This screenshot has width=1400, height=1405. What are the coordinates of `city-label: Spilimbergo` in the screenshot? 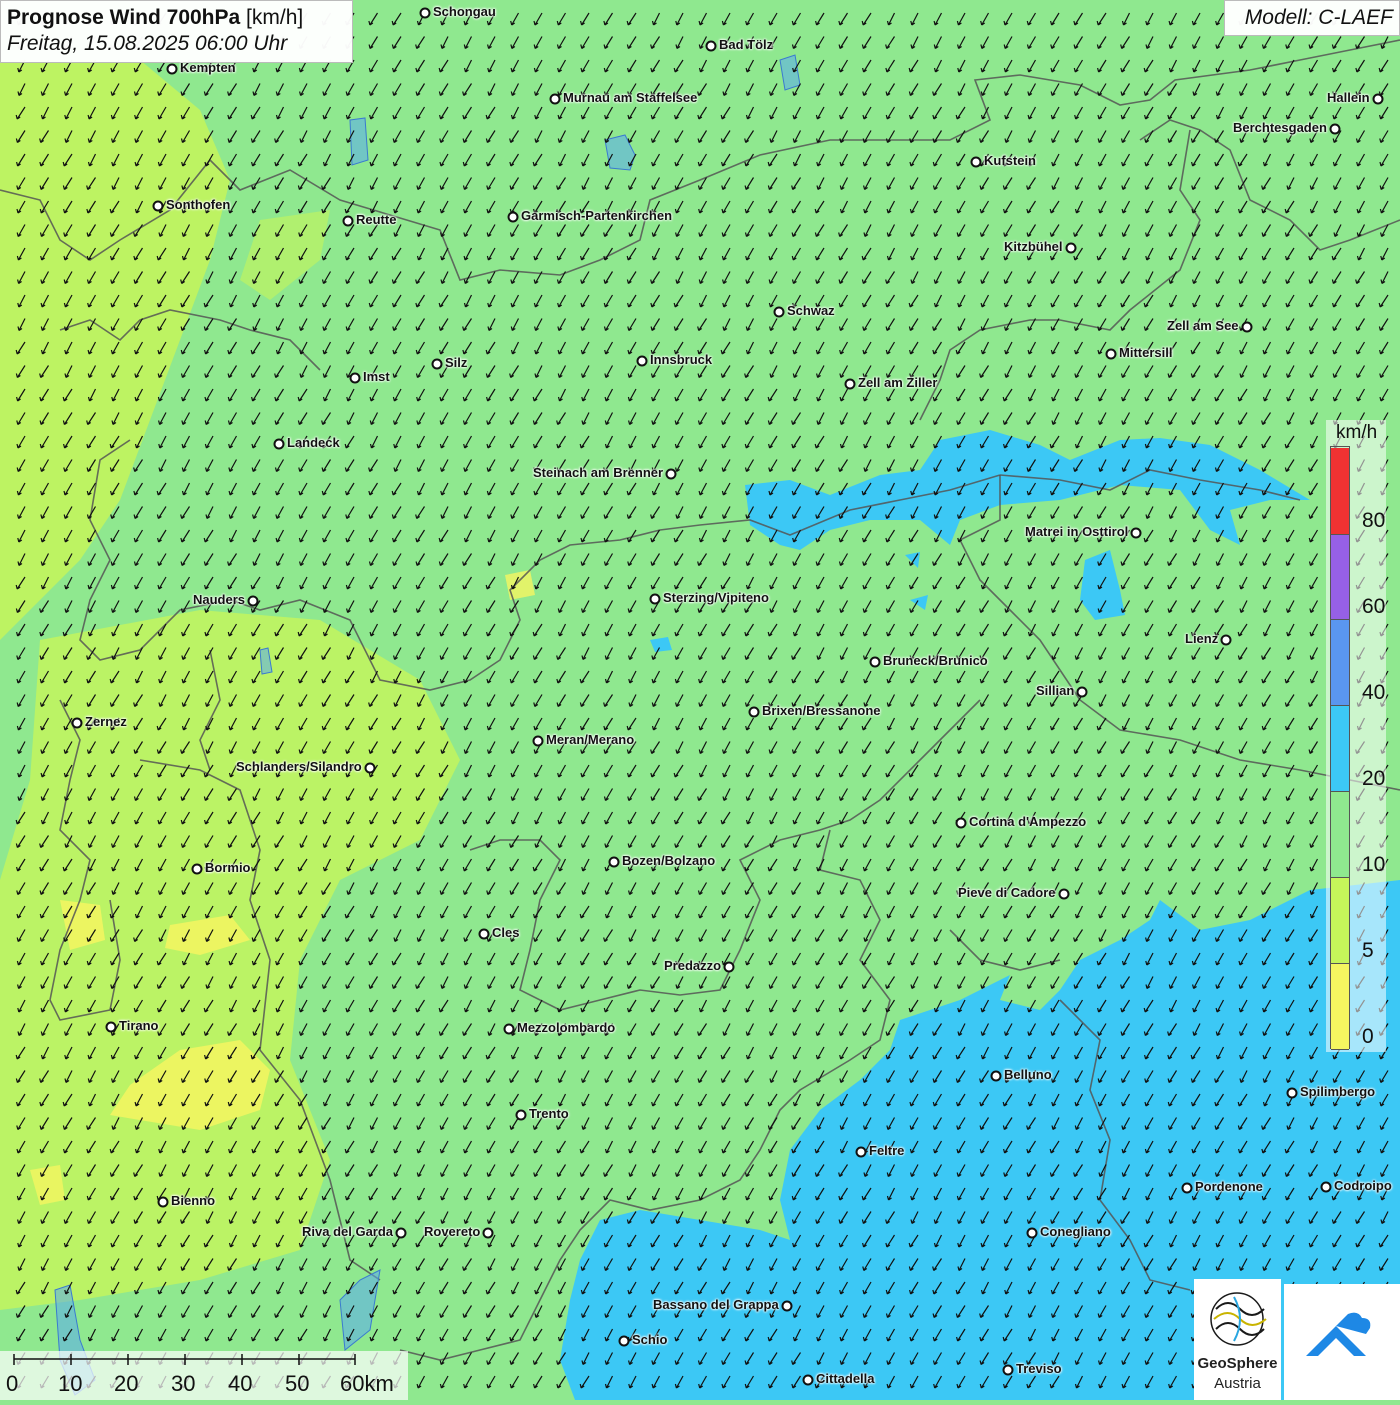 It's located at (1338, 1091).